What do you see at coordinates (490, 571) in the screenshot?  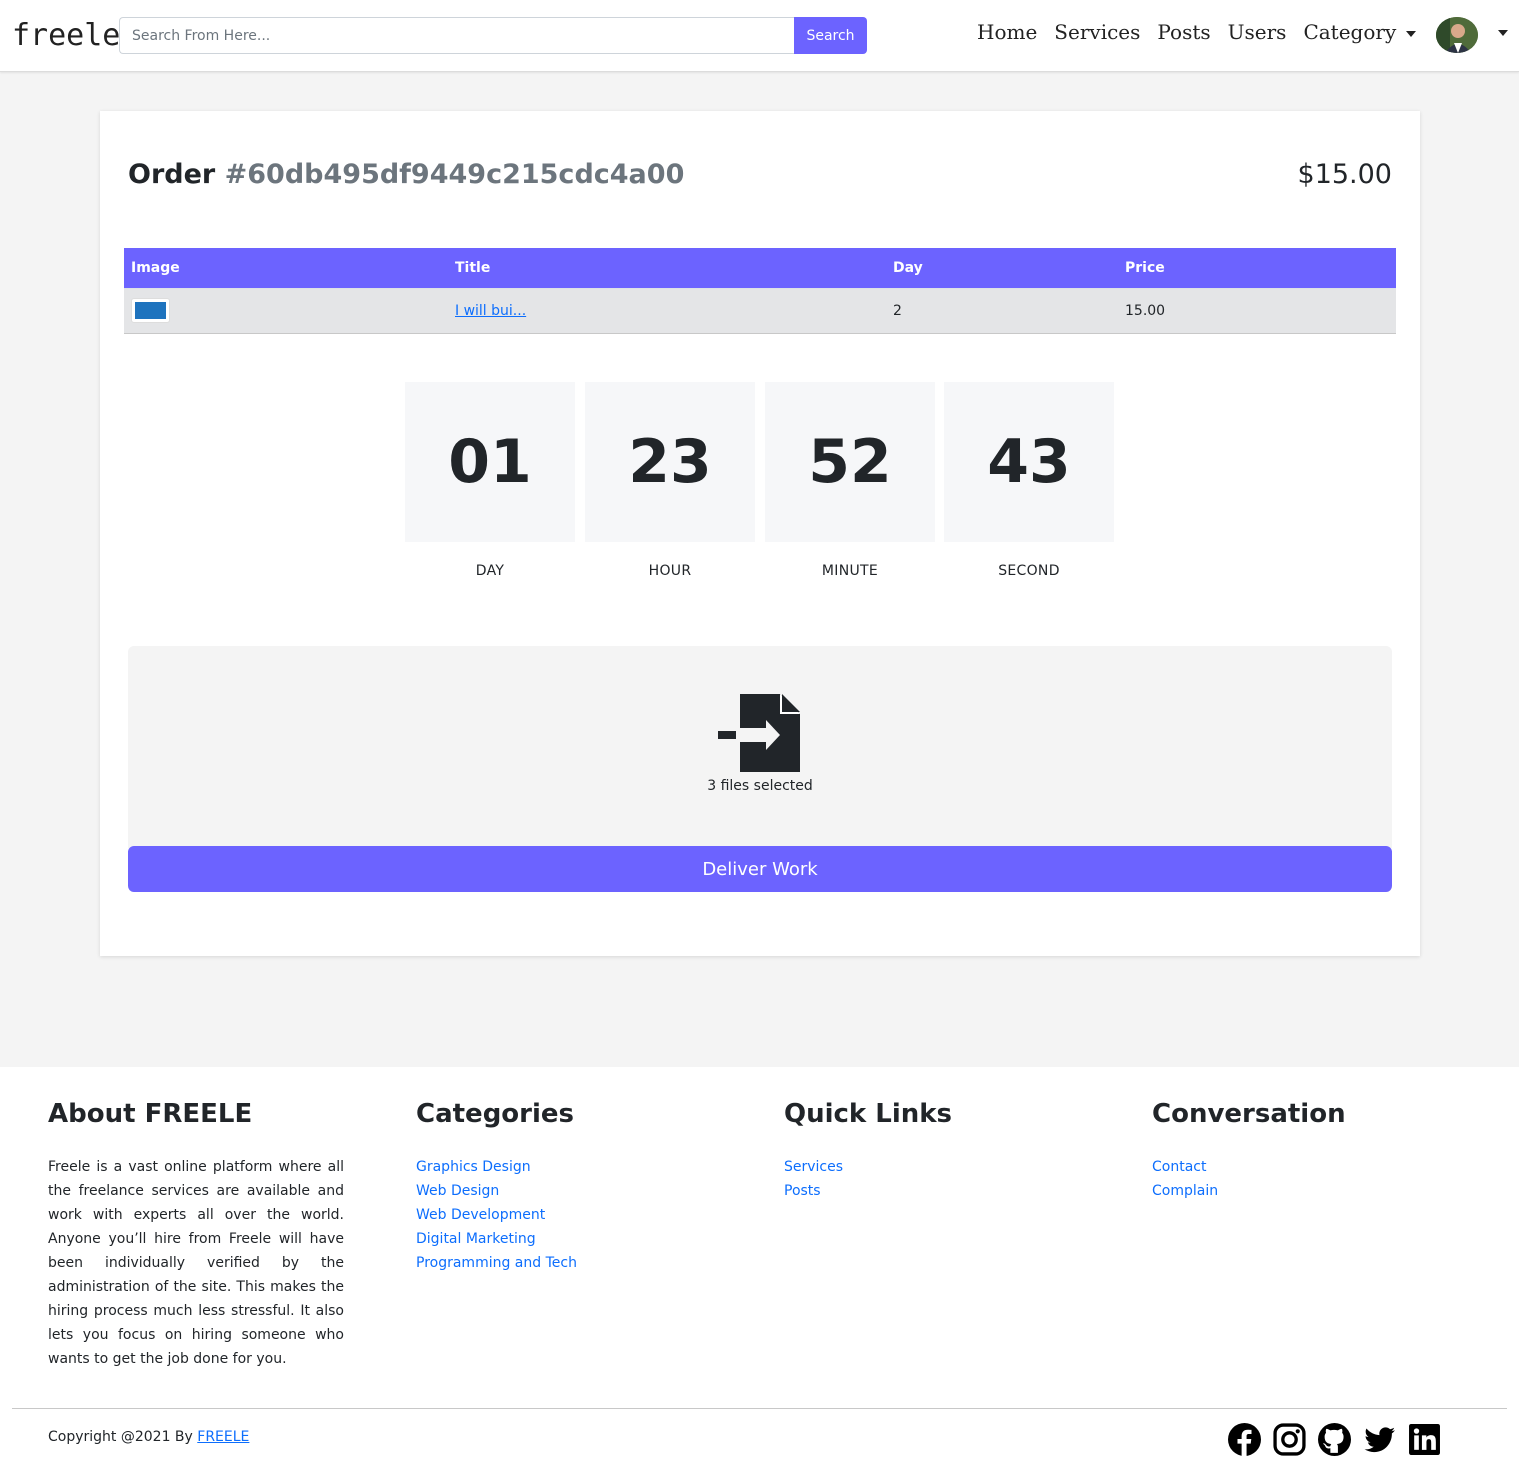 I see `countdown-day-label: DAY` at bounding box center [490, 571].